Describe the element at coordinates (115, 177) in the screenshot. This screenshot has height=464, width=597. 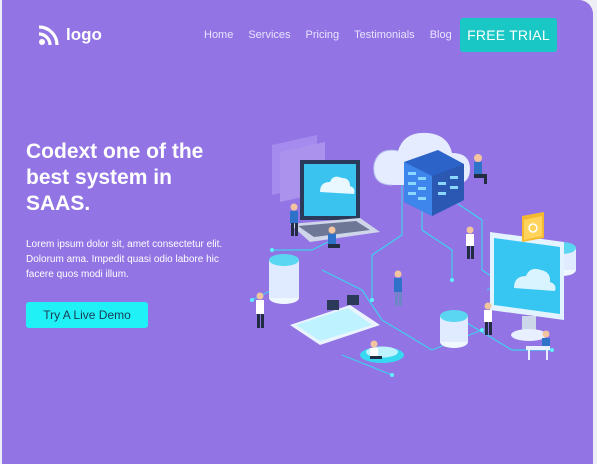
I see `hero-title: Codext one of the best system in SAAS.` at that location.